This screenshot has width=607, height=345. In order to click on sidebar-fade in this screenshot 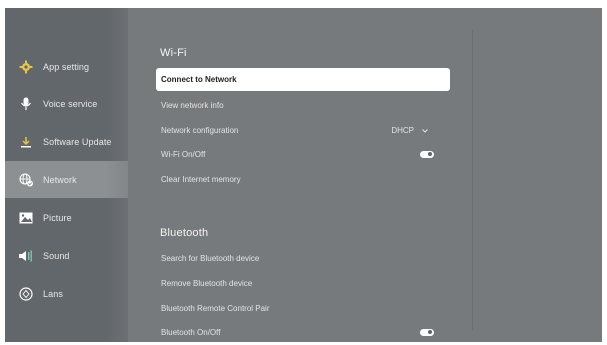, I will do `click(127, 175)`.